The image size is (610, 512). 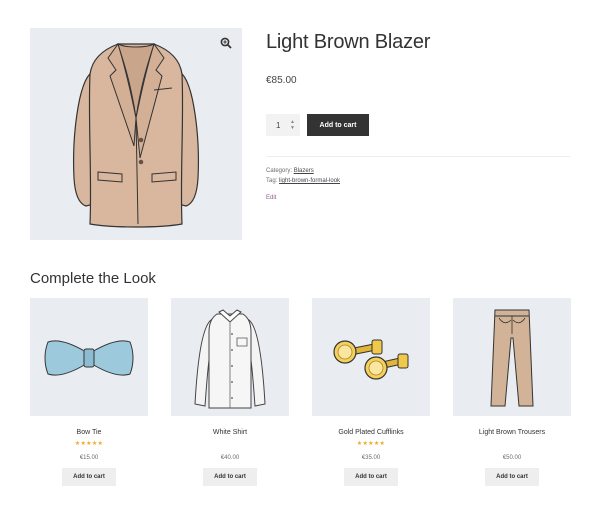 I want to click on product-card-name: Gold Plated Cufflinks, so click(x=371, y=433).